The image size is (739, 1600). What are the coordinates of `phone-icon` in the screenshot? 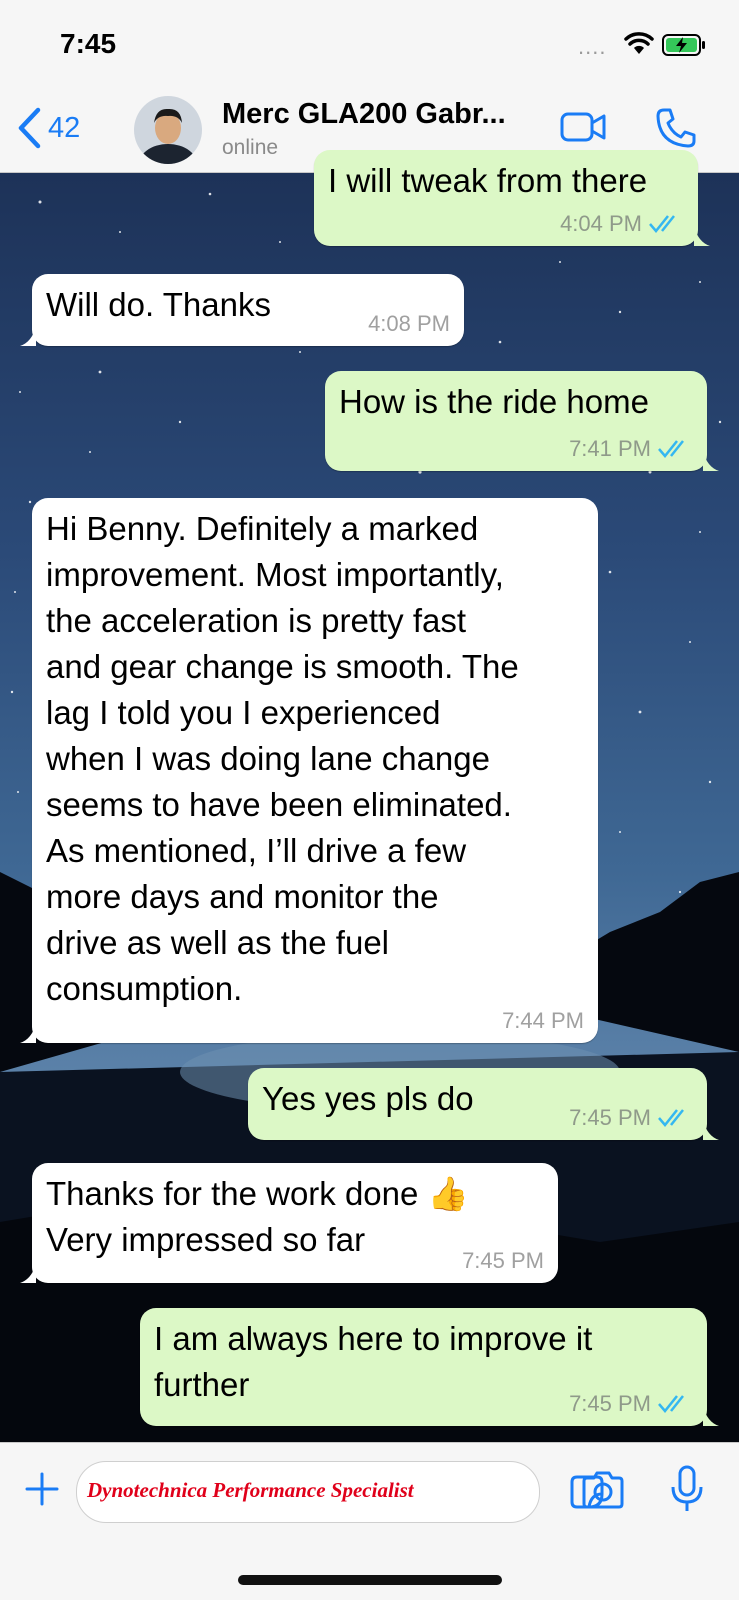 It's located at (676, 130).